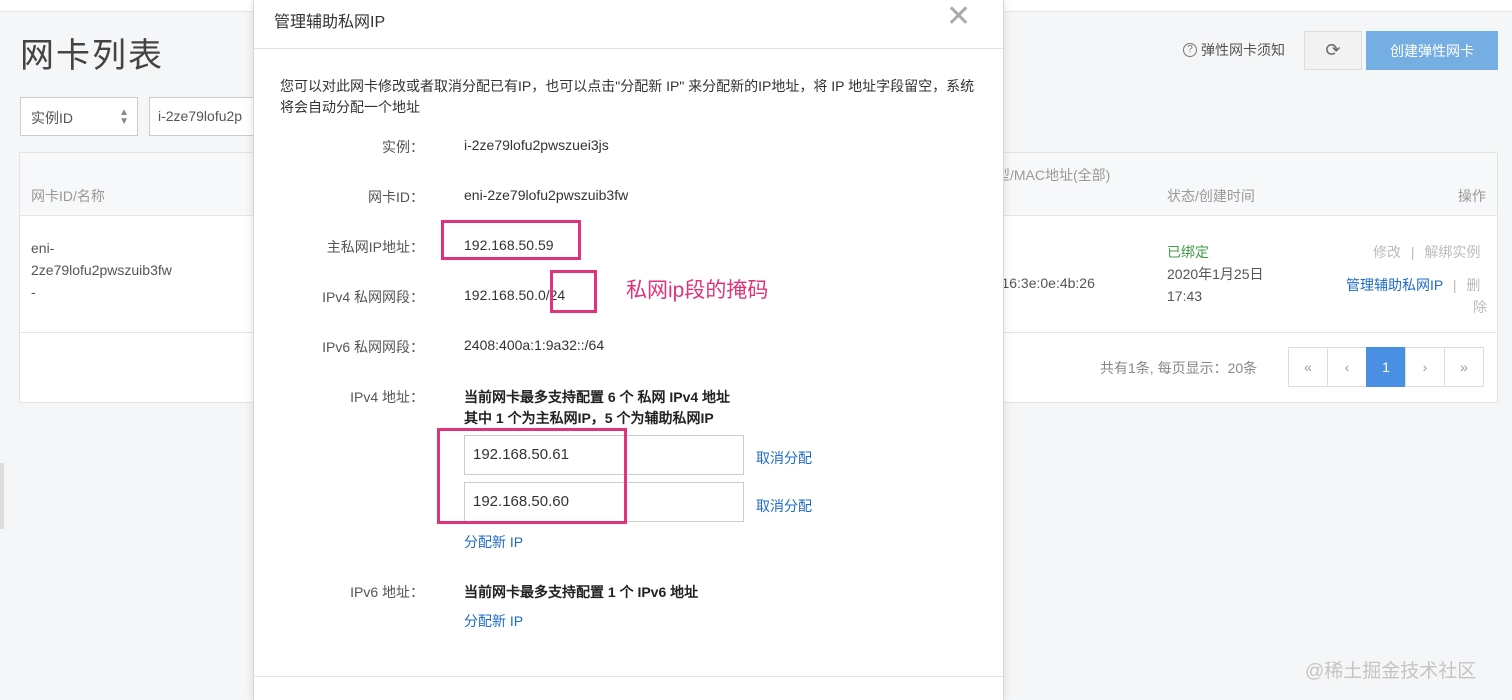  I want to click on secondary-ip-highlight-box, so click(532, 476).